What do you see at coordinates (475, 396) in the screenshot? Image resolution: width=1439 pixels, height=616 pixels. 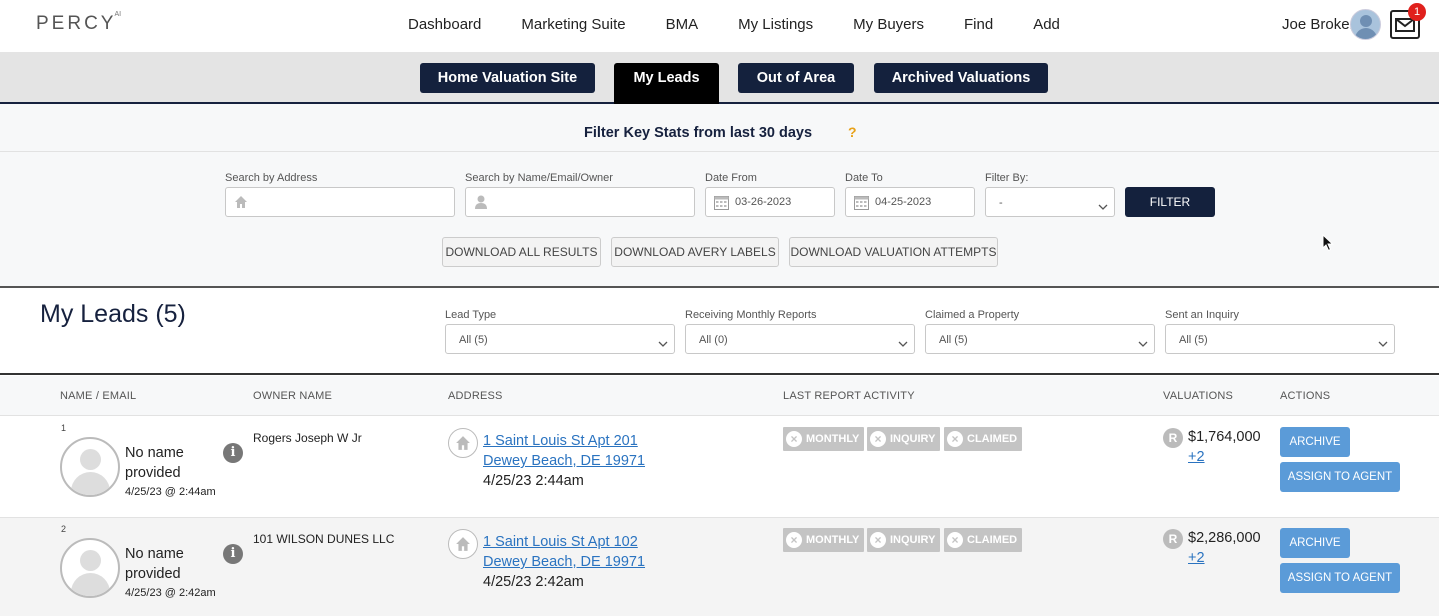 I see `col-address: ADDRESS` at bounding box center [475, 396].